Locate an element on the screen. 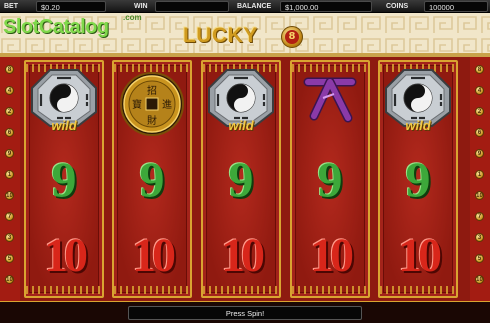 The width and height of the screenshot is (490, 323). payline-marker-left: 2 is located at coordinates (9, 111).